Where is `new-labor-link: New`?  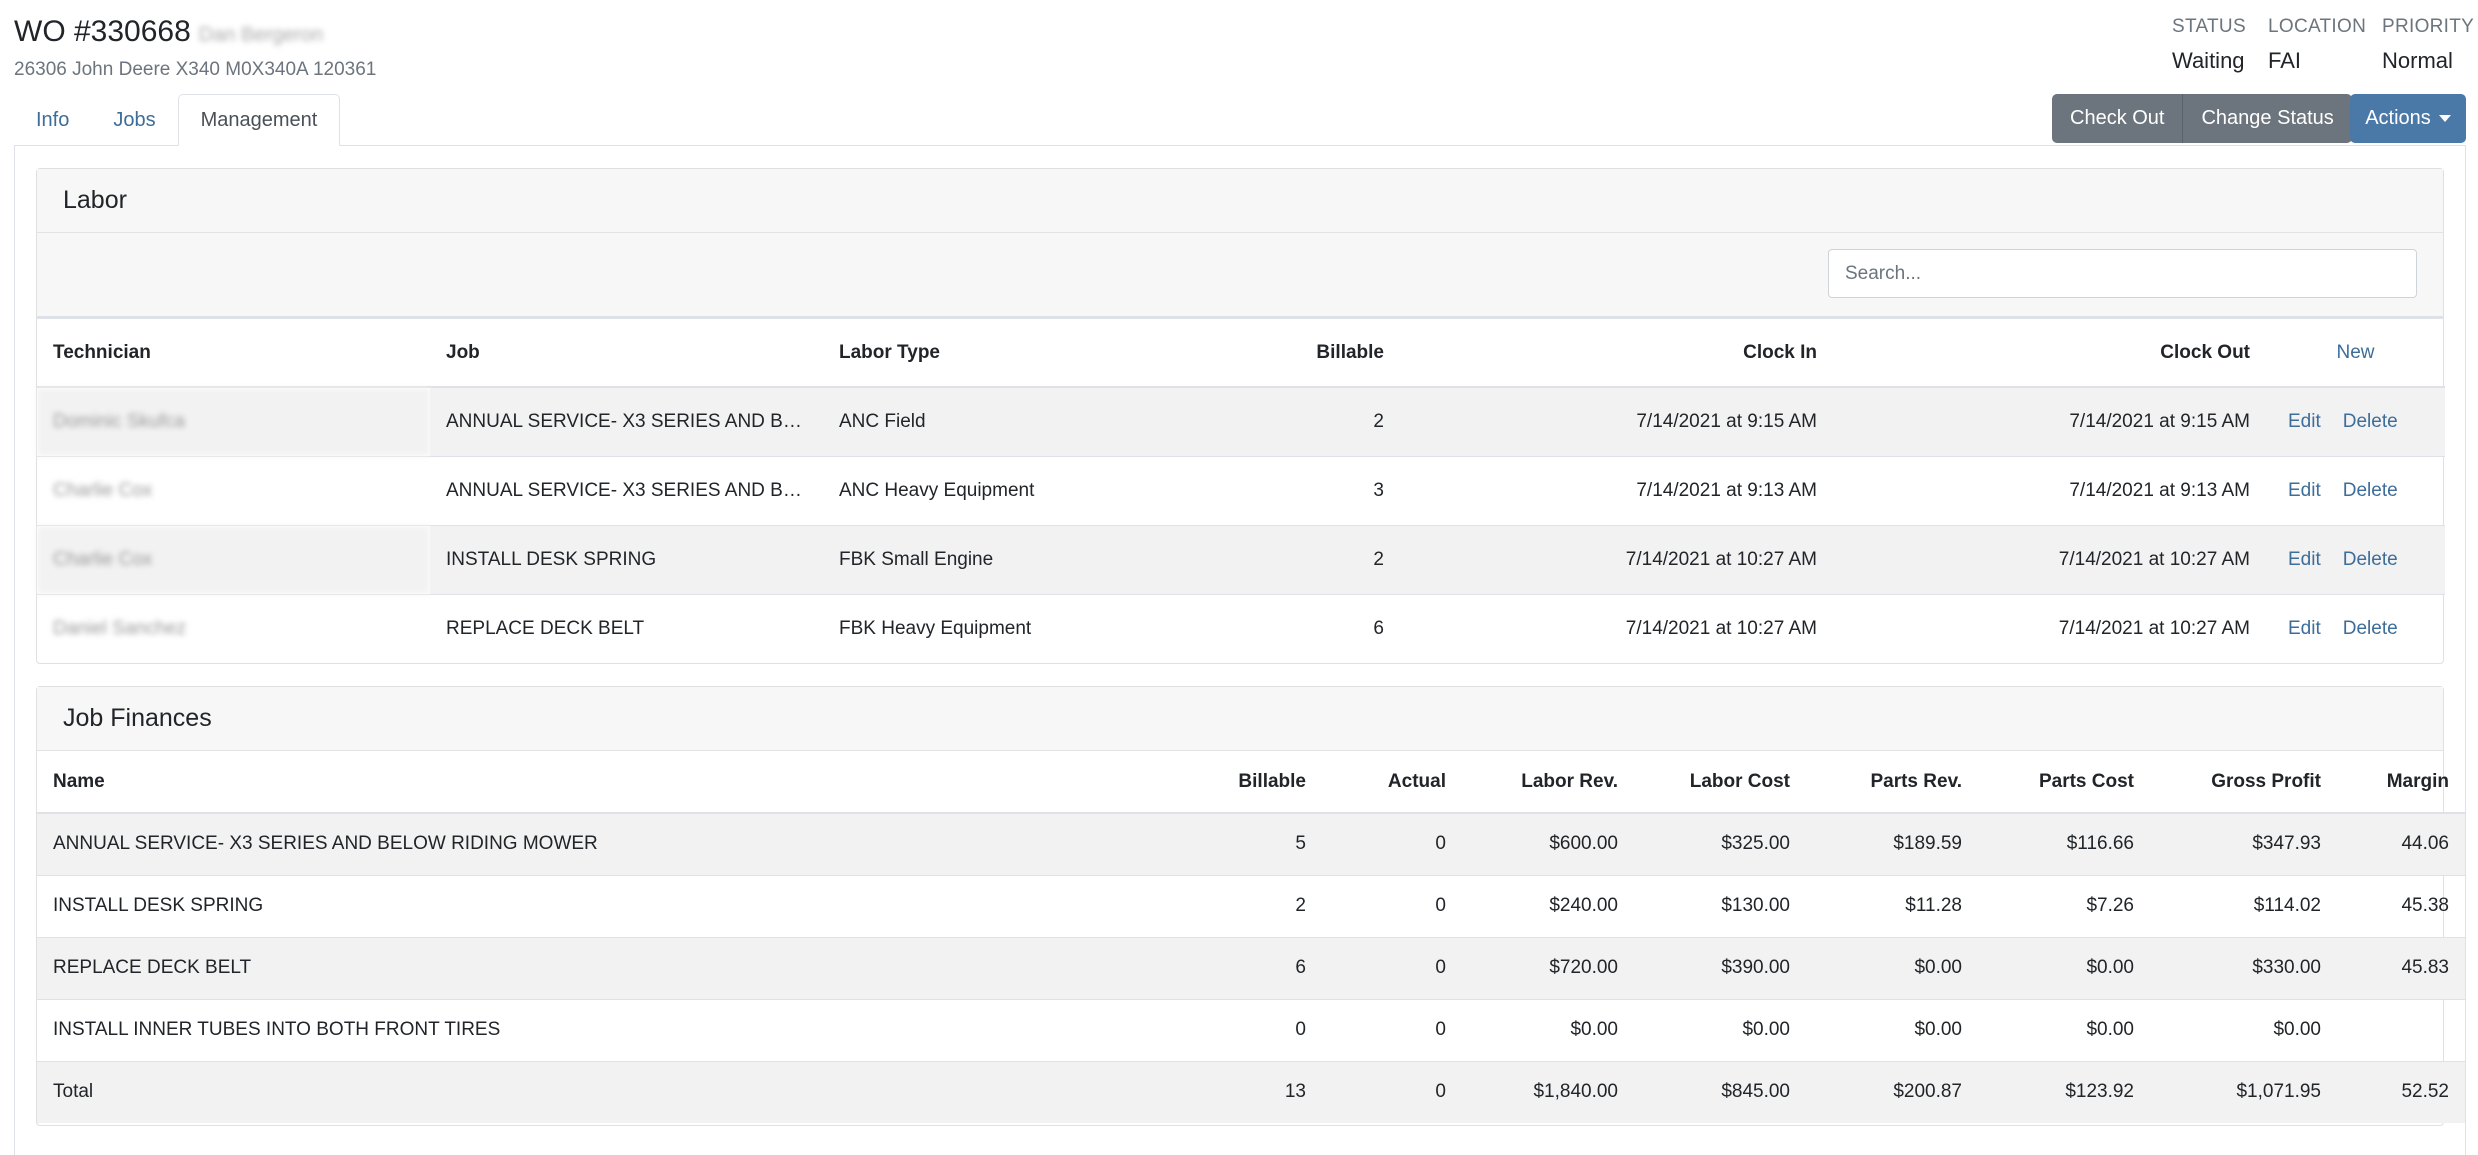 new-labor-link: New is located at coordinates (2355, 352).